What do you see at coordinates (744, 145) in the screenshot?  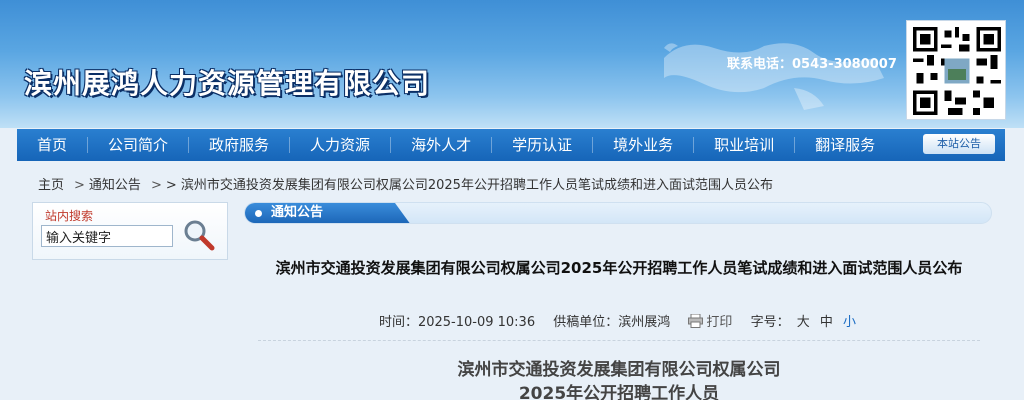 I see `nav-item-vocational-training: 职业培训` at bounding box center [744, 145].